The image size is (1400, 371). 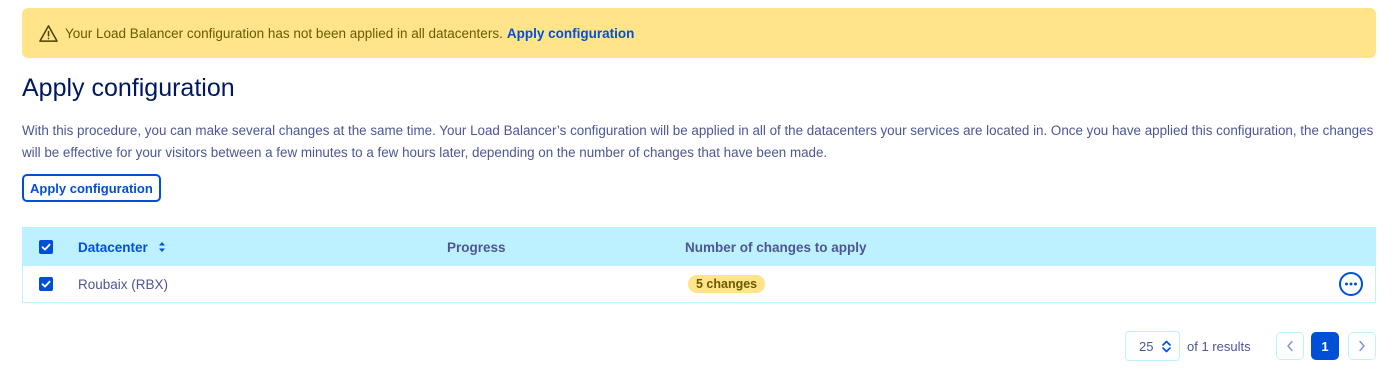 I want to click on previous-page-button, so click(x=1290, y=346).